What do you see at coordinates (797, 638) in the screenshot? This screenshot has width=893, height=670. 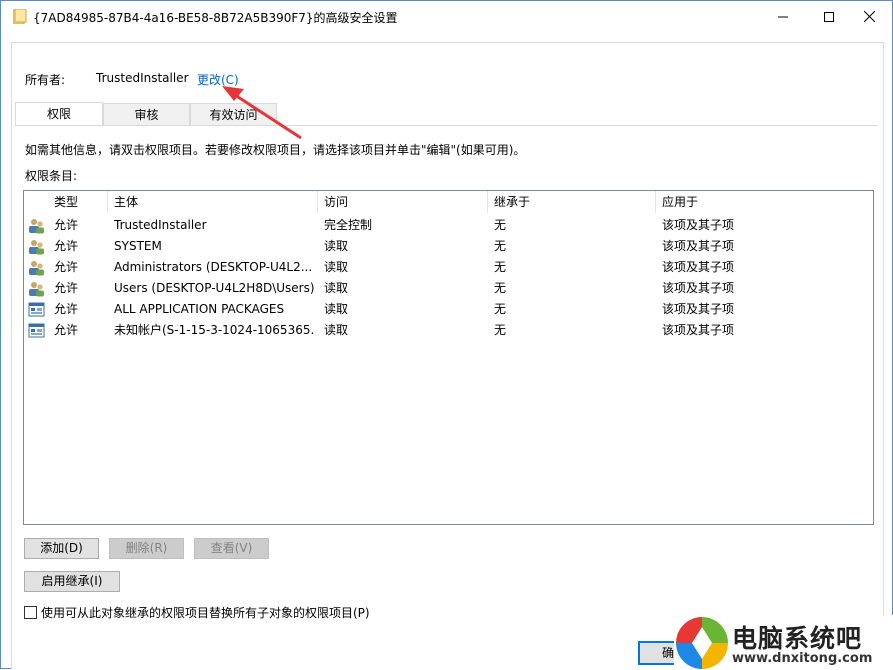 I see `watermark-text: 电脑系统吧` at bounding box center [797, 638].